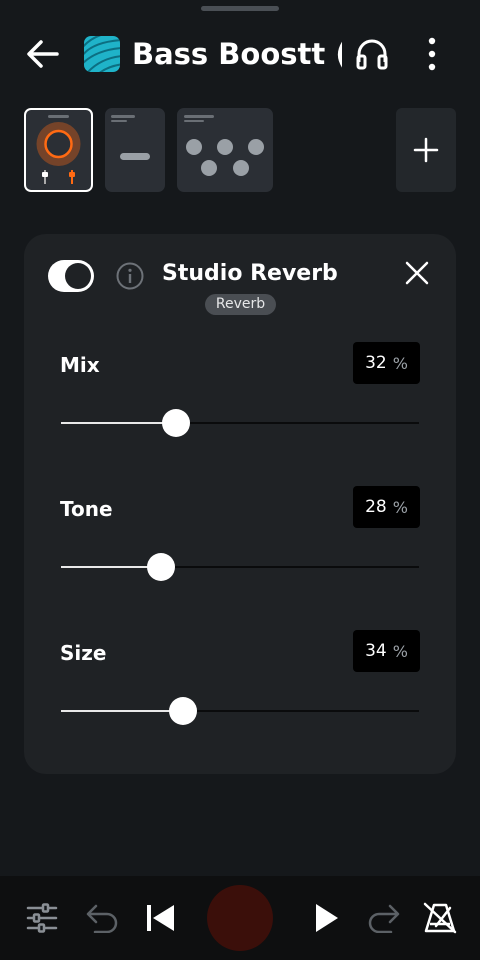  I want to click on back-button, so click(42, 54).